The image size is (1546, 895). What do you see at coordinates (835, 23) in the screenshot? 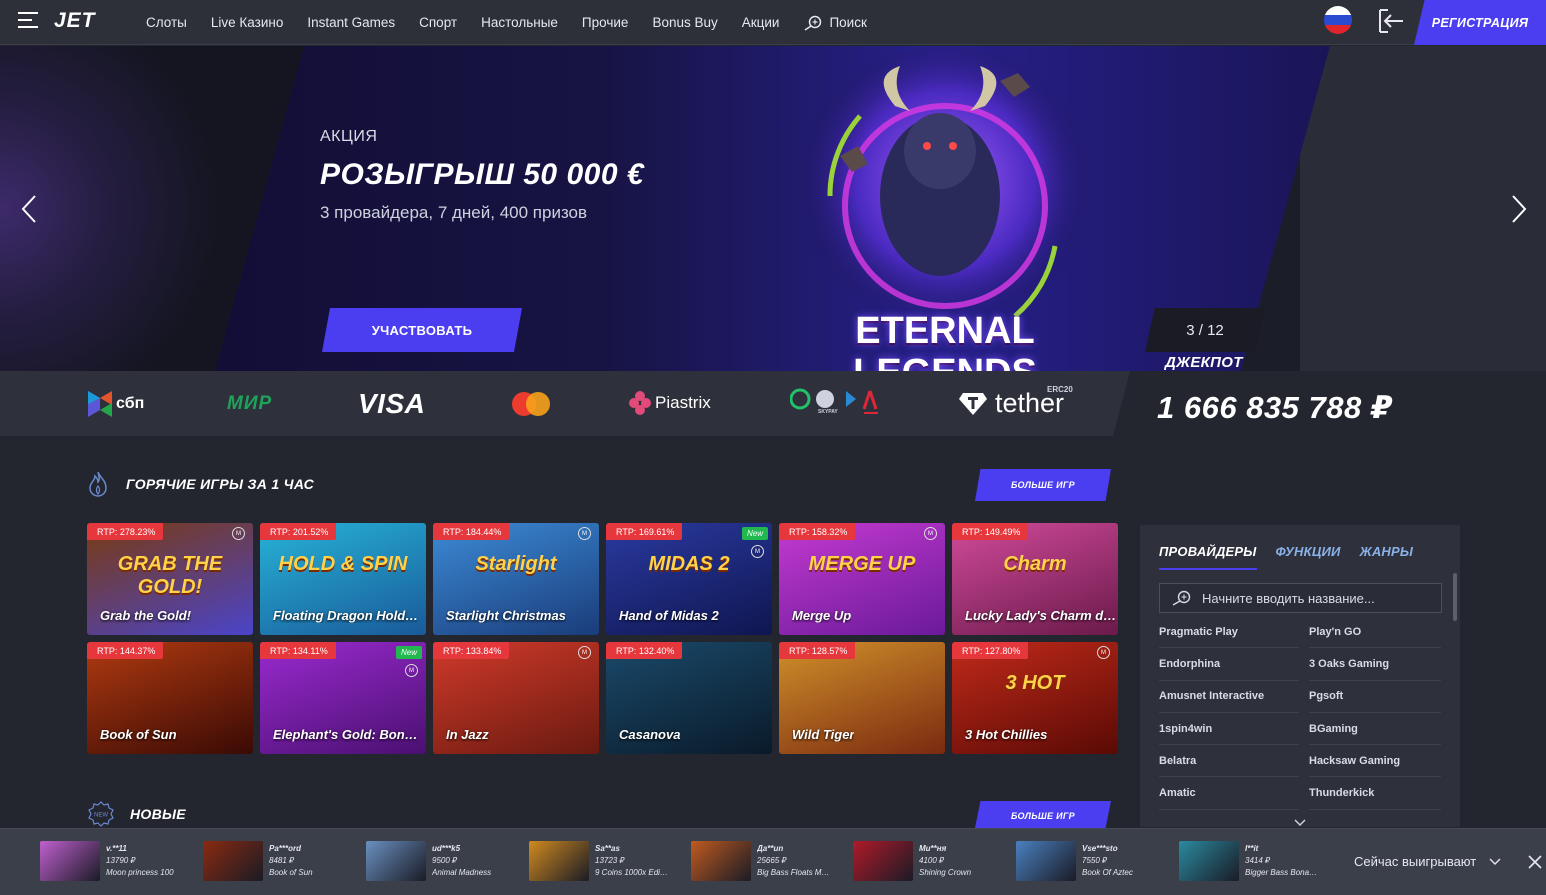
I see `nav-search: Поиск` at bounding box center [835, 23].